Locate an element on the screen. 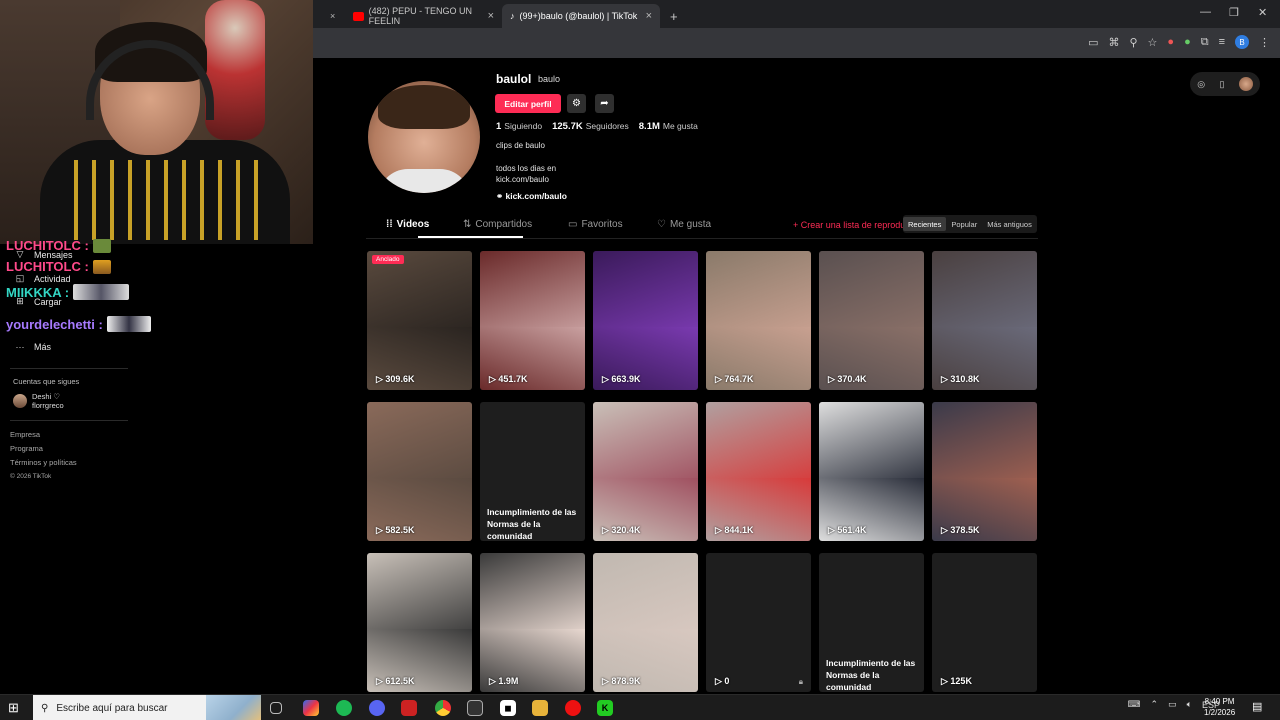 The width and height of the screenshot is (1280, 720). profile-username: baulol is located at coordinates (514, 79).